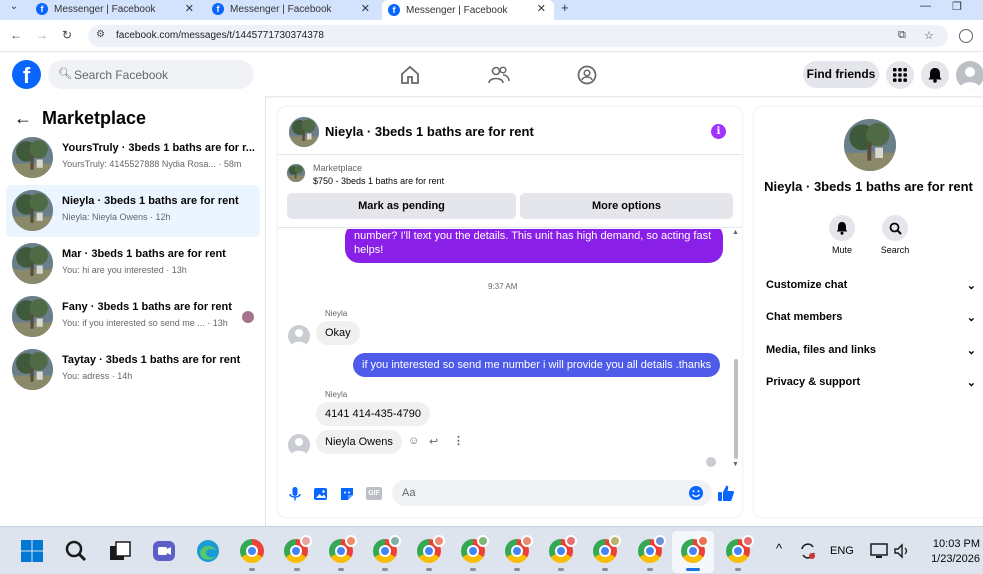 The width and height of the screenshot is (983, 574). I want to click on new-tab-plus-icon: +, so click(565, 7).